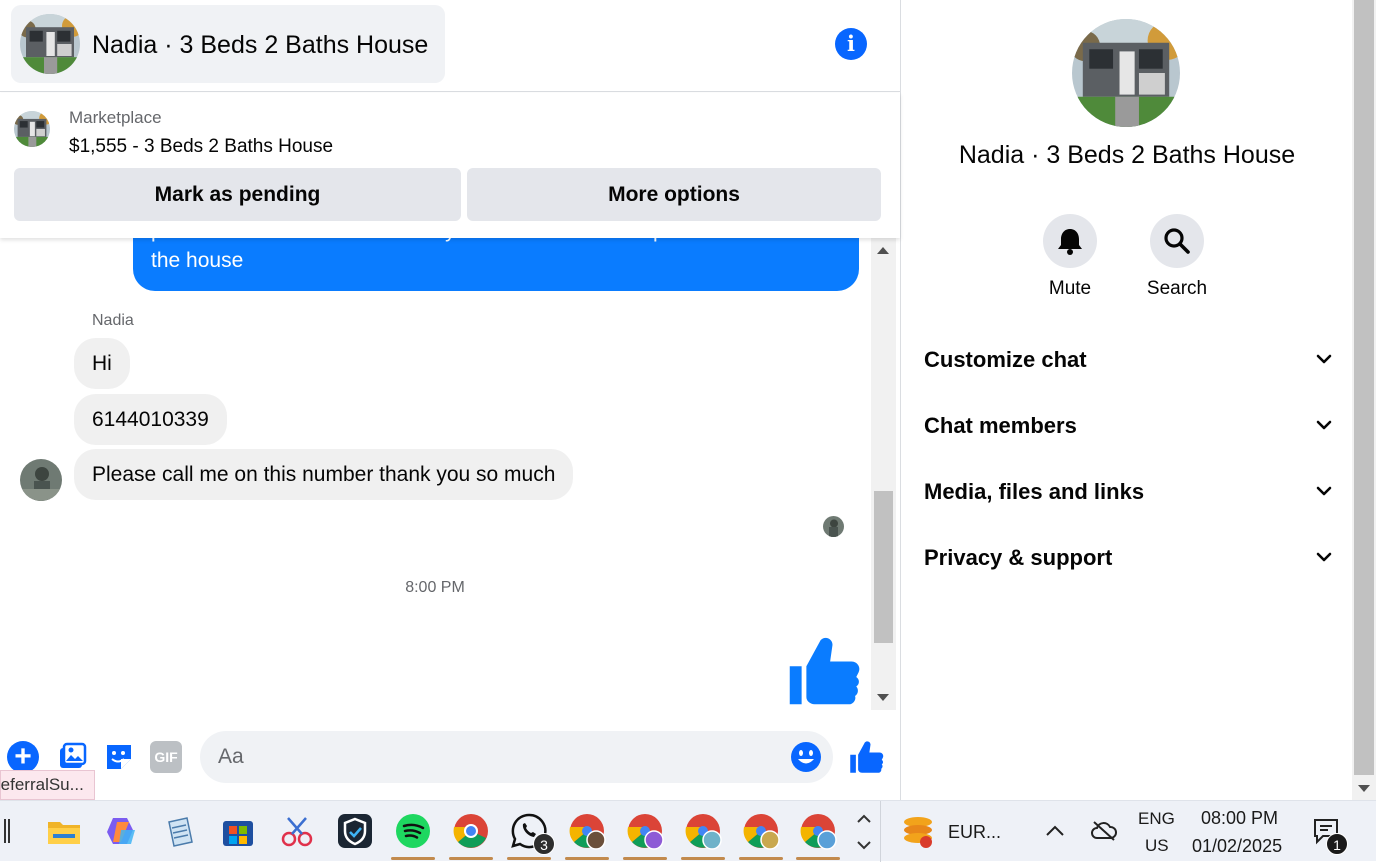 This screenshot has width=1376, height=862. I want to click on chat-header: Nadia · 3 Beds 2 Baths House i, so click(450, 46).